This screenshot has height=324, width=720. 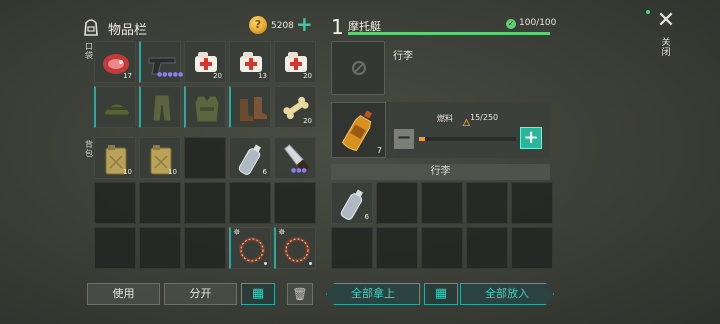 I want to click on trunk-header: 行李, so click(x=440, y=172).